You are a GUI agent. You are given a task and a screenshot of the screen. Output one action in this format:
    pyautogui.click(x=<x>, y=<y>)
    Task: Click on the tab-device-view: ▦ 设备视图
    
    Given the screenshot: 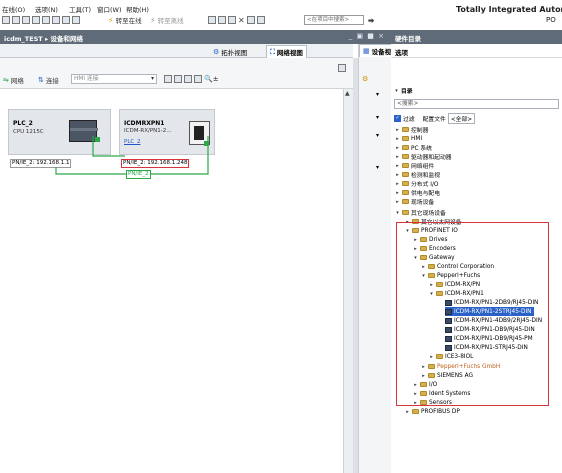 What is the action you would take?
    pyautogui.click(x=378, y=50)
    